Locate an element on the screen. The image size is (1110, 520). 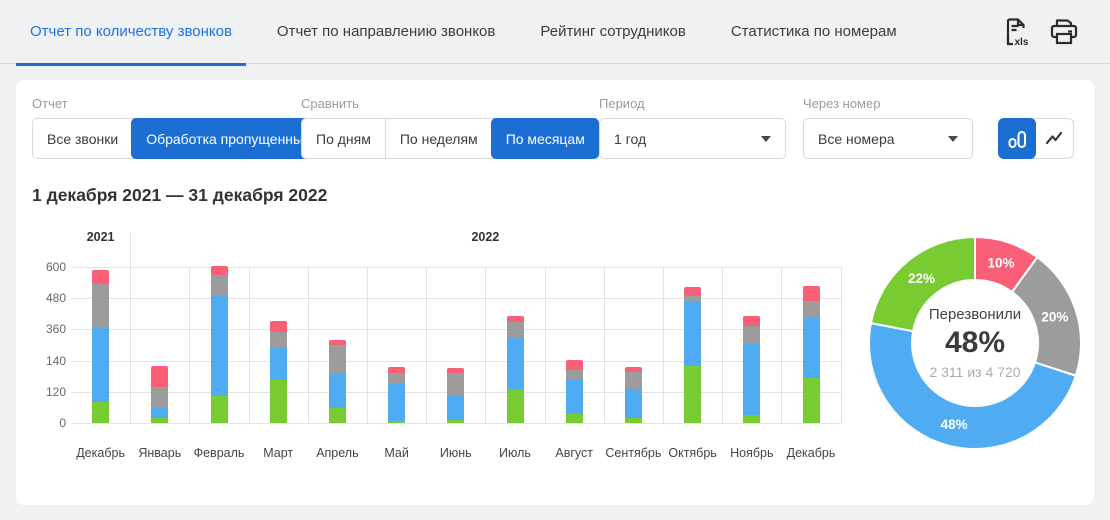
tab-label: Отчет по направлению звонков is located at coordinates (386, 31).